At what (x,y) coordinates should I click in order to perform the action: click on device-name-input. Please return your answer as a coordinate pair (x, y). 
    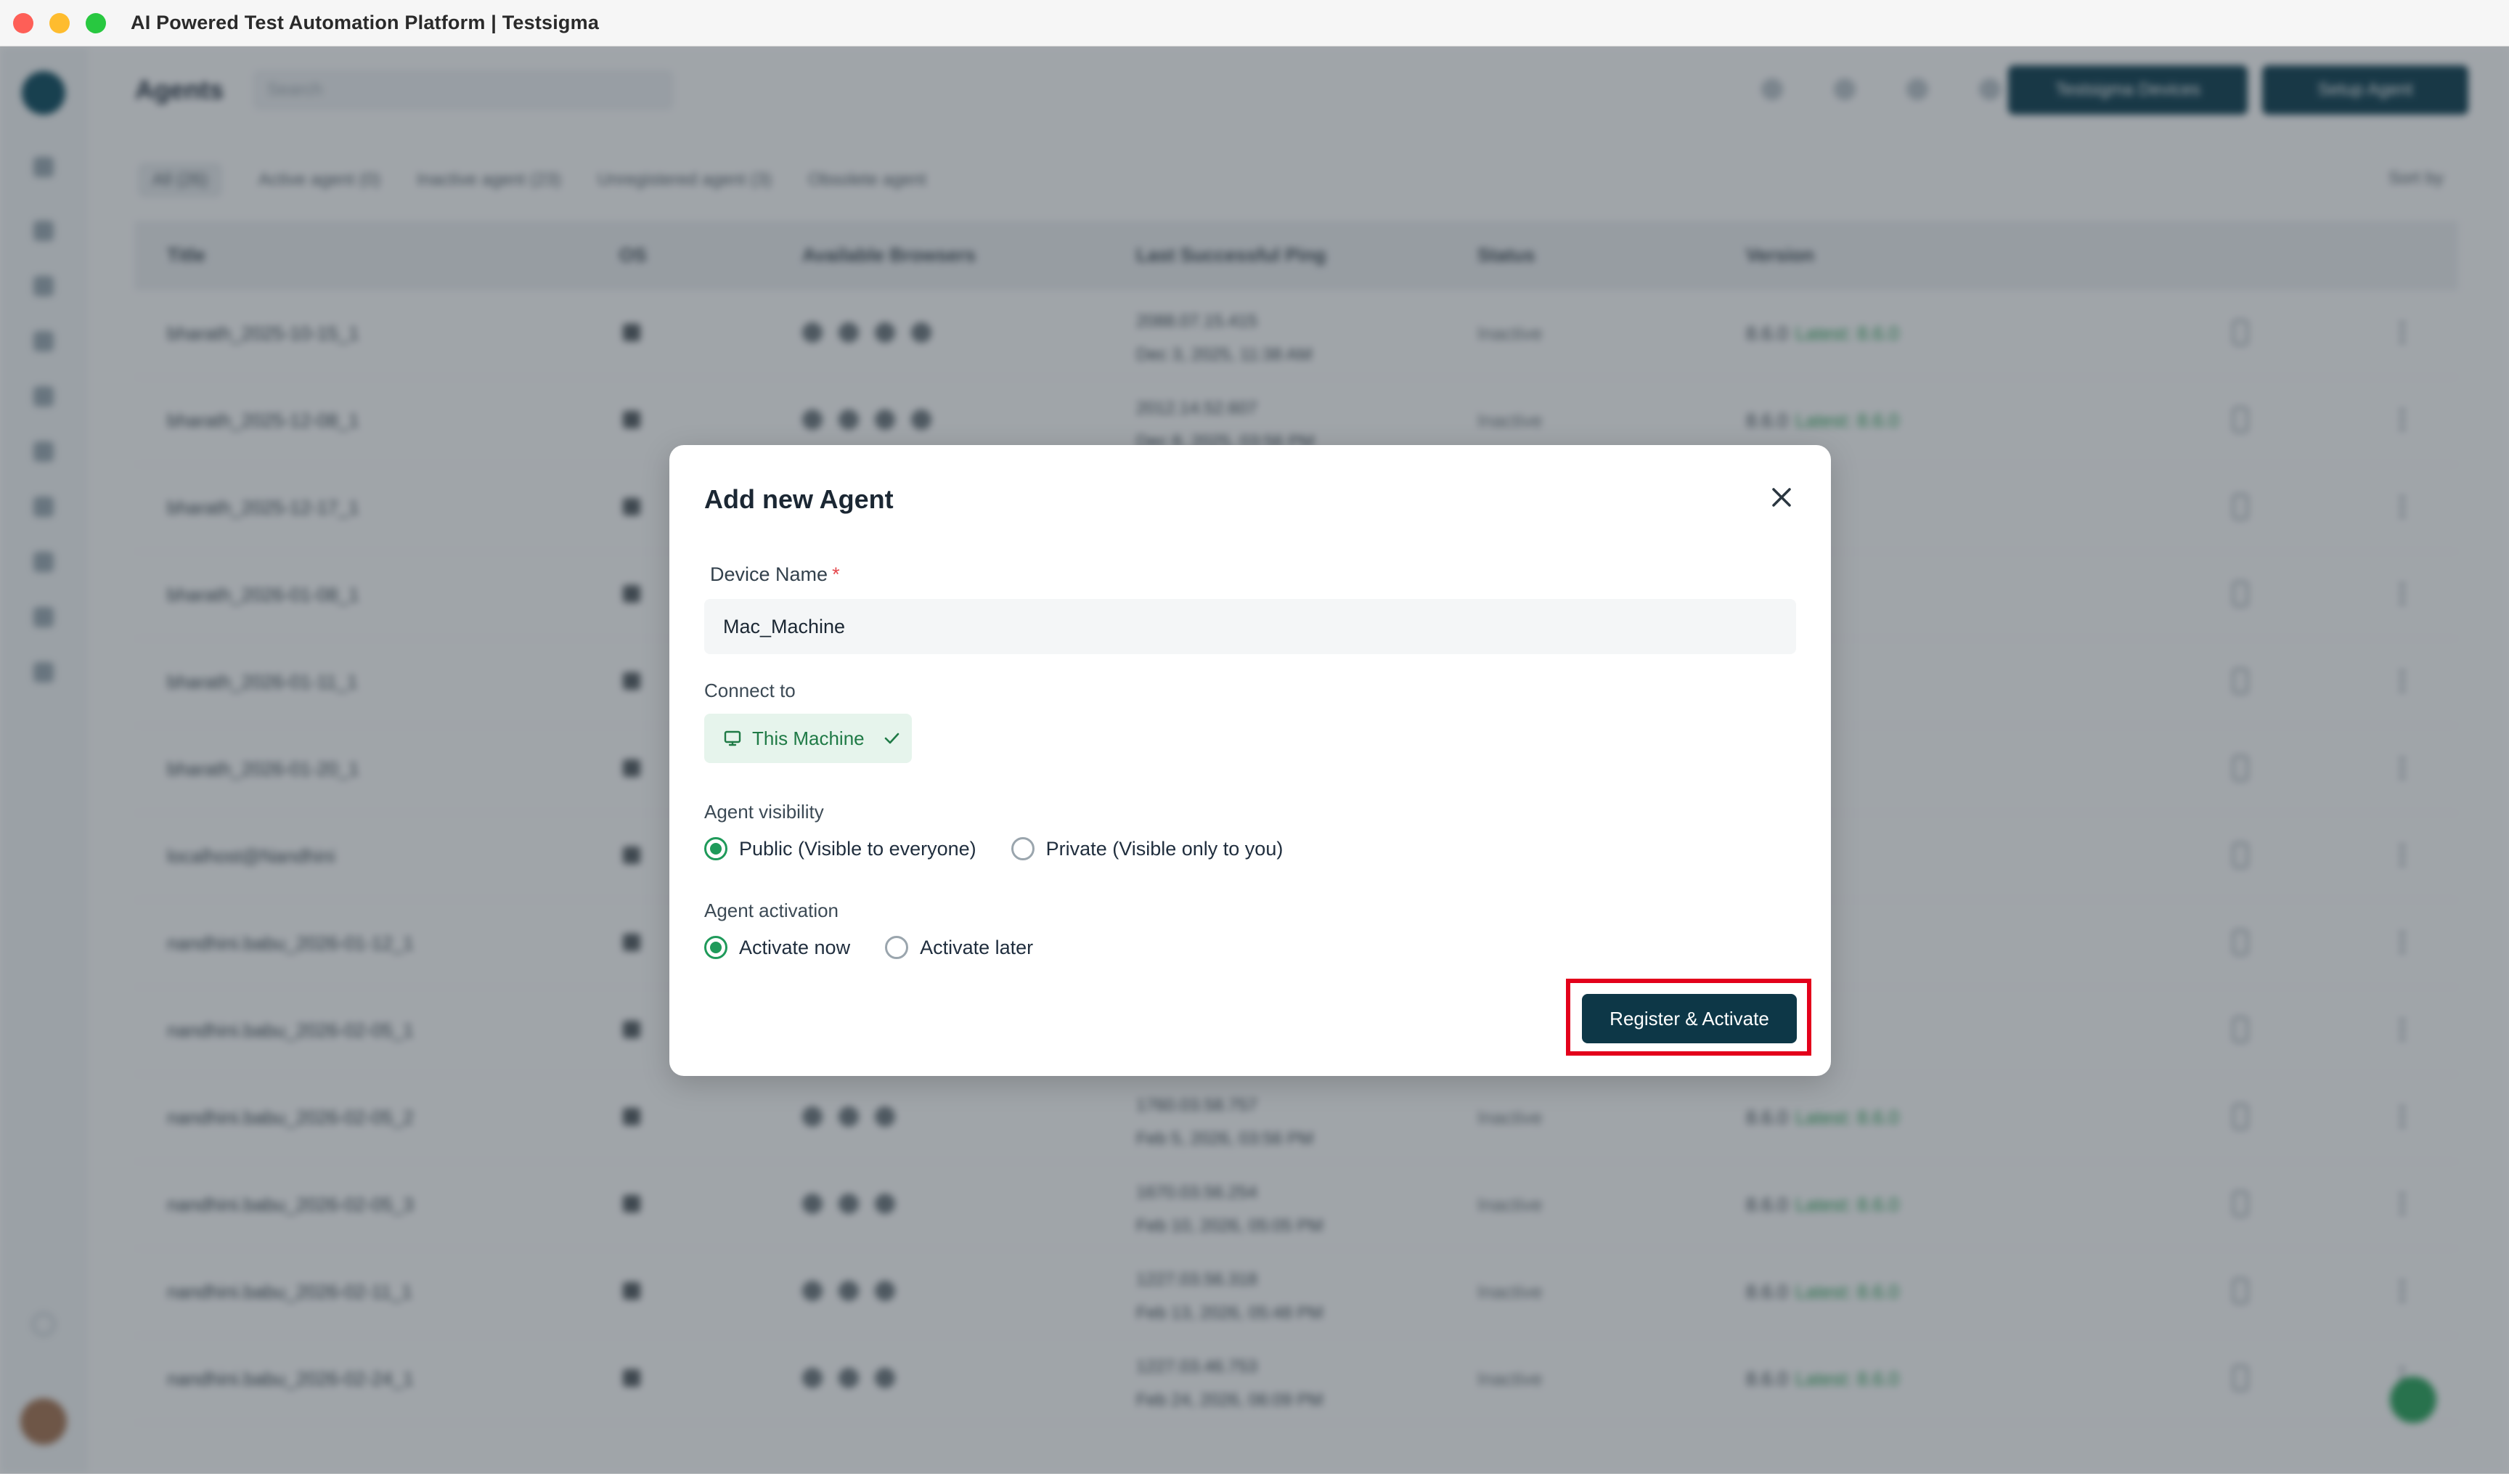
    Looking at the image, I should click on (1250, 626).